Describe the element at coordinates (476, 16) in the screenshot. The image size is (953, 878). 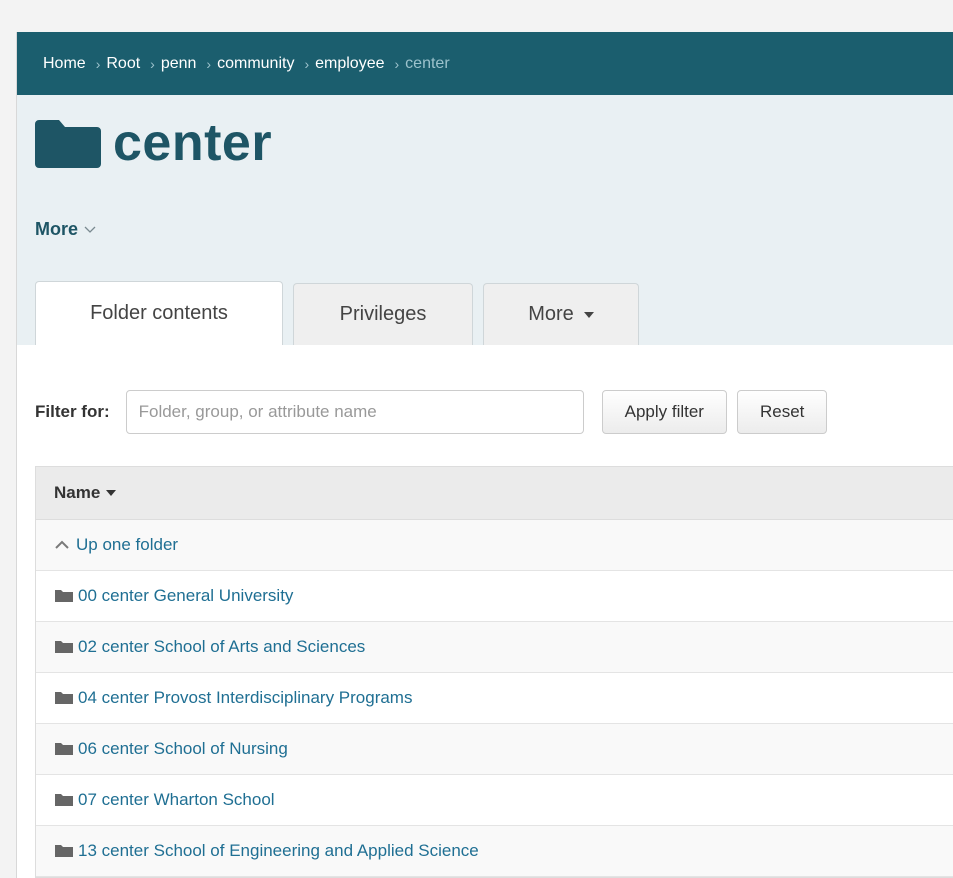
I see `window-top-strip` at that location.